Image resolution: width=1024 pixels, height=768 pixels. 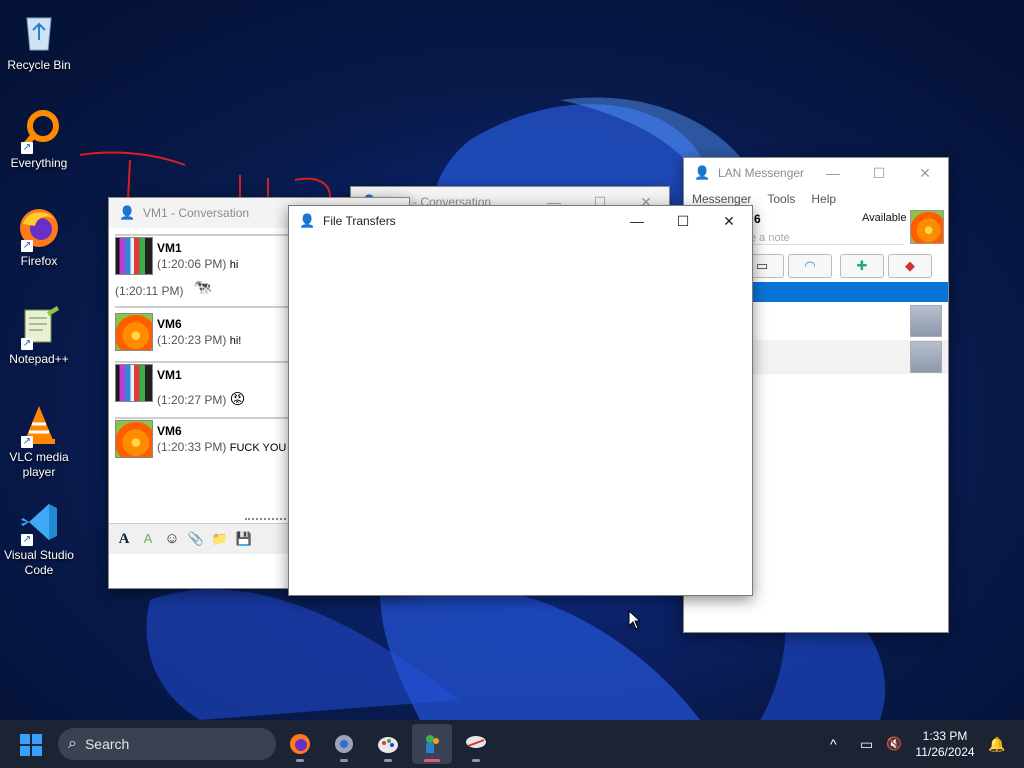 I want to click on desktop-icon-vlc: ↗ VLC media player, so click(x=39, y=441).